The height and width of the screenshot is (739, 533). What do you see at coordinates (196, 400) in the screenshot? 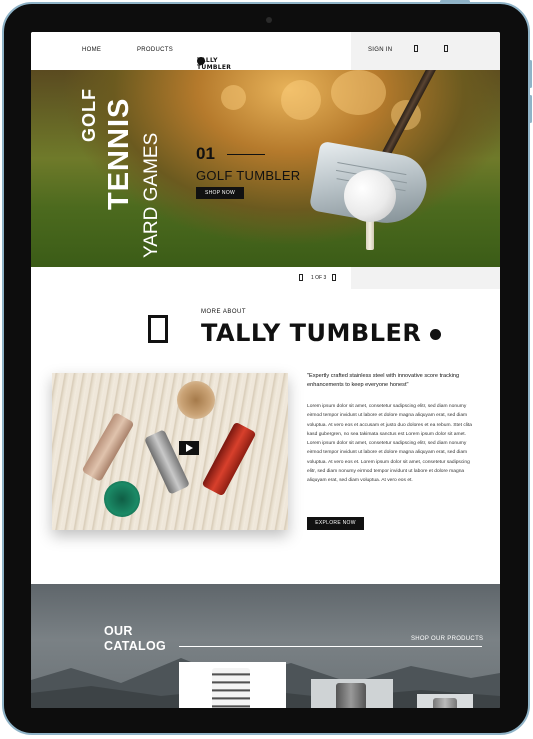
I see `wood-lid-tumbler` at bounding box center [196, 400].